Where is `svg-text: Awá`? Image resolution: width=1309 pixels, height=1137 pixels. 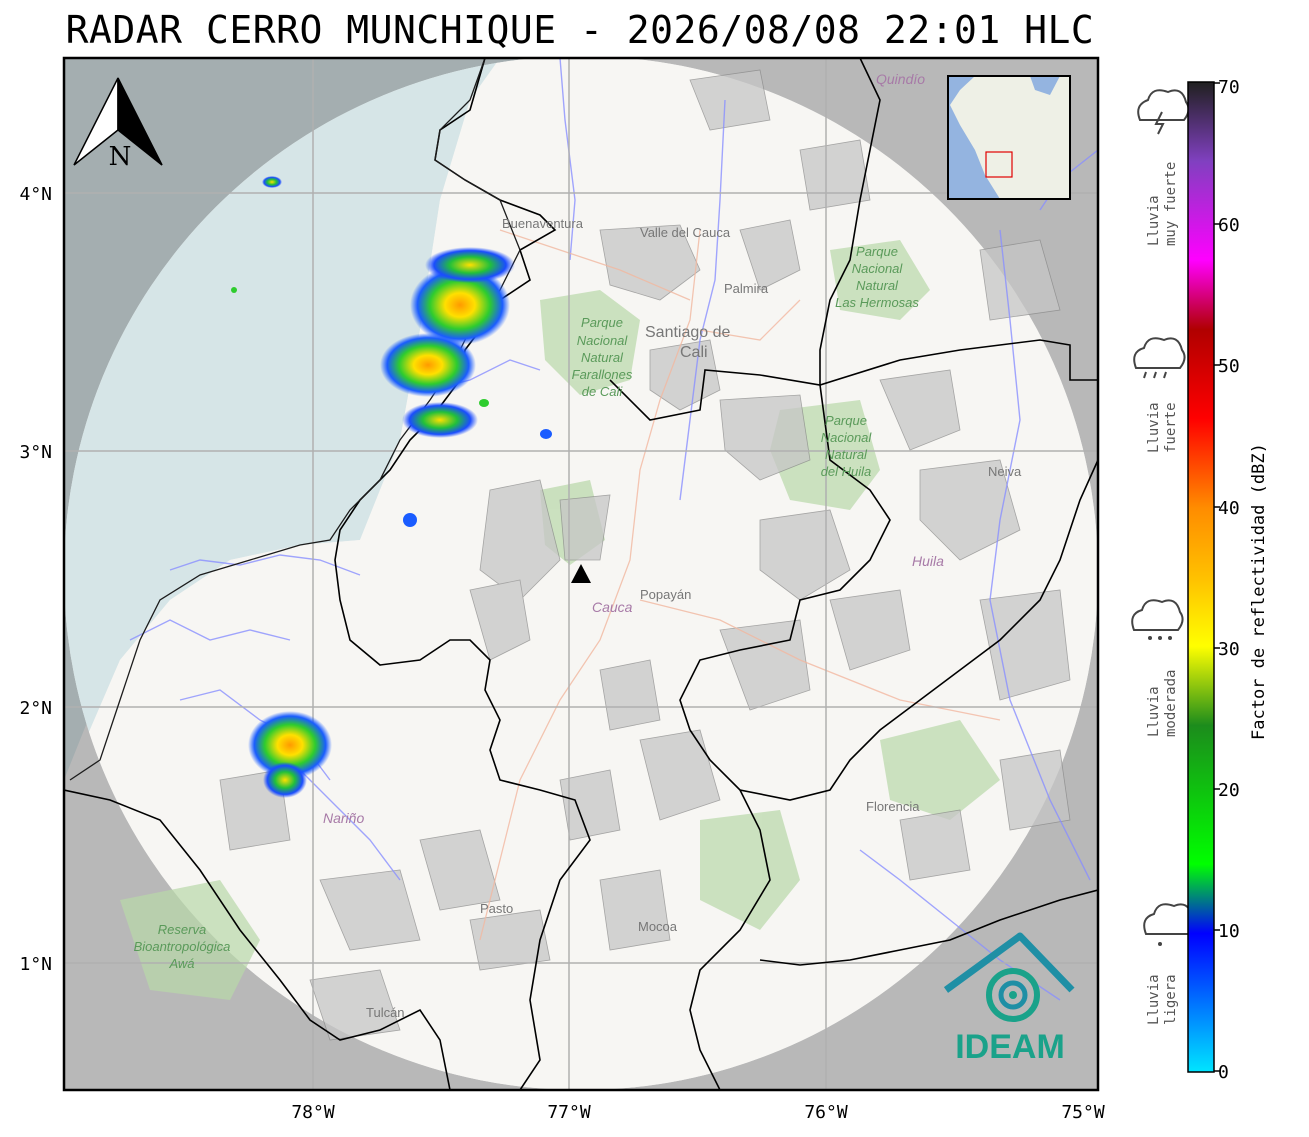
svg-text: Awá is located at coordinates (181, 963).